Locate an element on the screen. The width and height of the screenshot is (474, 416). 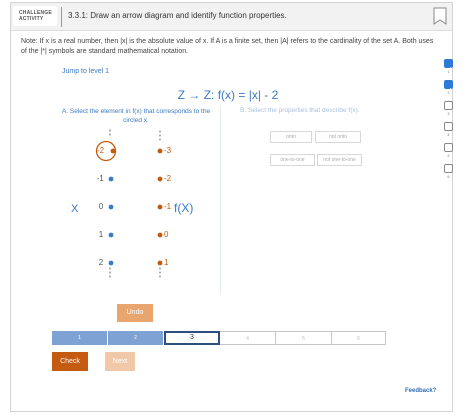
side-level-6-num: 6 is located at coordinates (448, 177).